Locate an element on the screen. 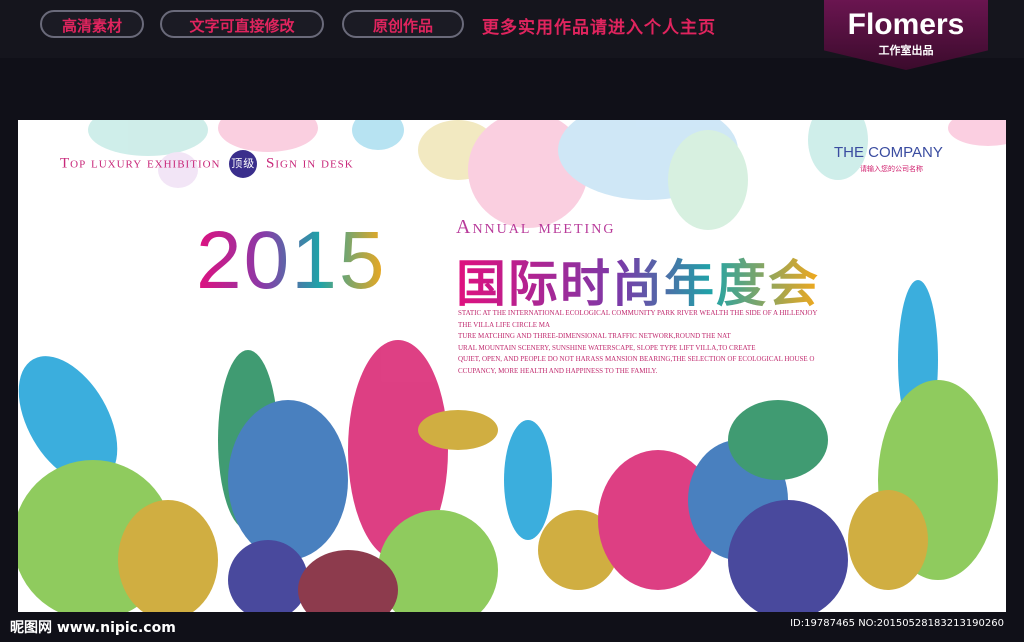  brand-subtitle: 工作室出品 is located at coordinates (906, 50).